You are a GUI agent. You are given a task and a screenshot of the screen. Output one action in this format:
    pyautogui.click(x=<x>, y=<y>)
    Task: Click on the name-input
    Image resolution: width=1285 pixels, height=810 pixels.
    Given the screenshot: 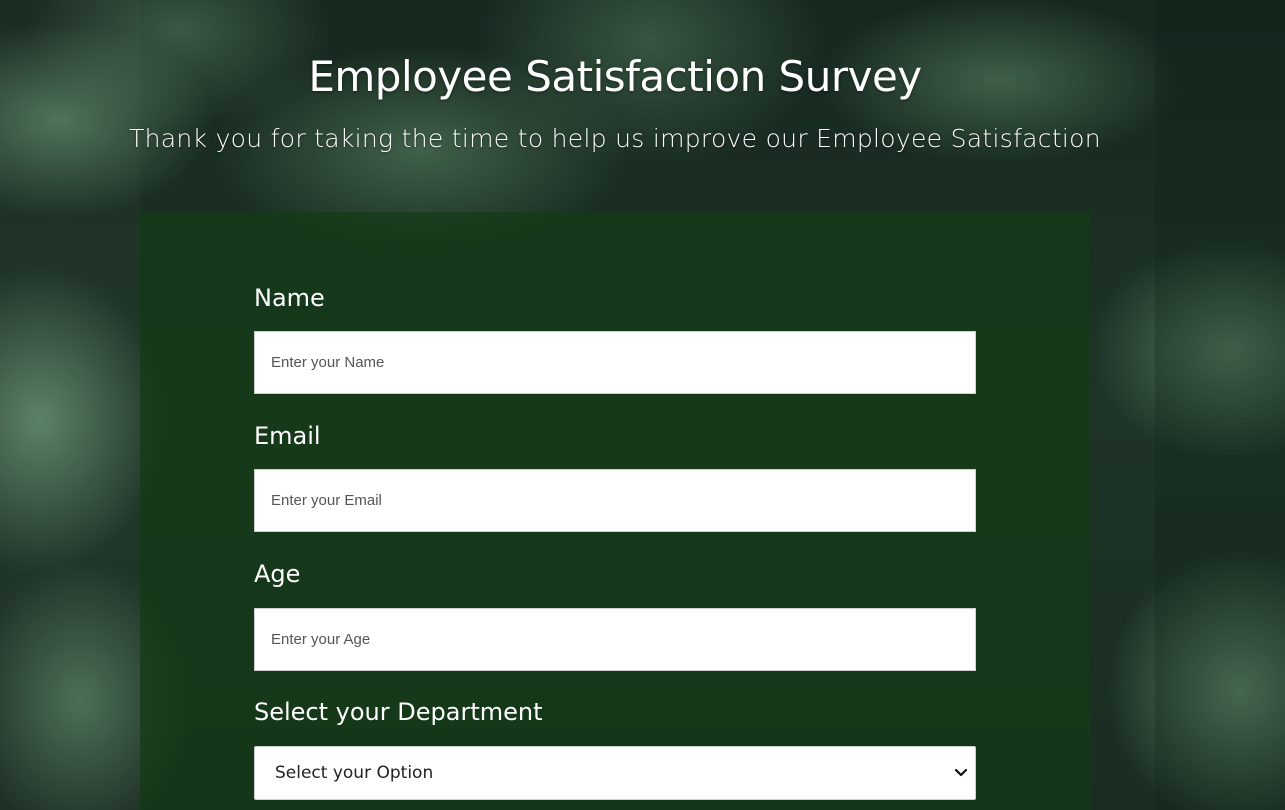 What is the action you would take?
    pyautogui.click(x=615, y=362)
    